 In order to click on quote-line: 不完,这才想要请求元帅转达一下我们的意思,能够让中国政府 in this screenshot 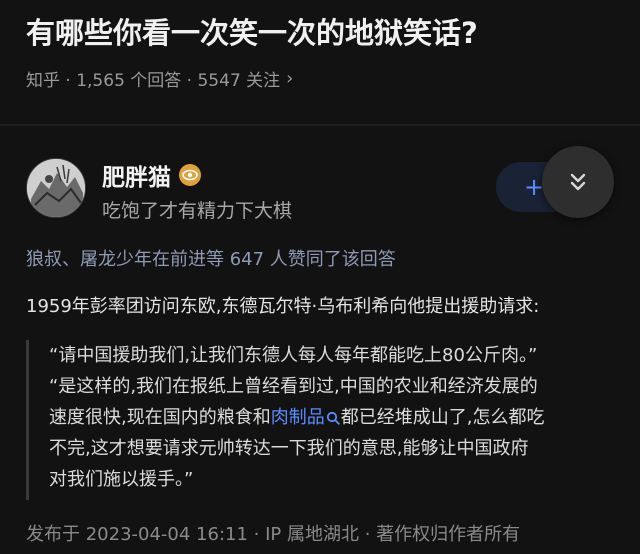, I will do `click(289, 448)`.